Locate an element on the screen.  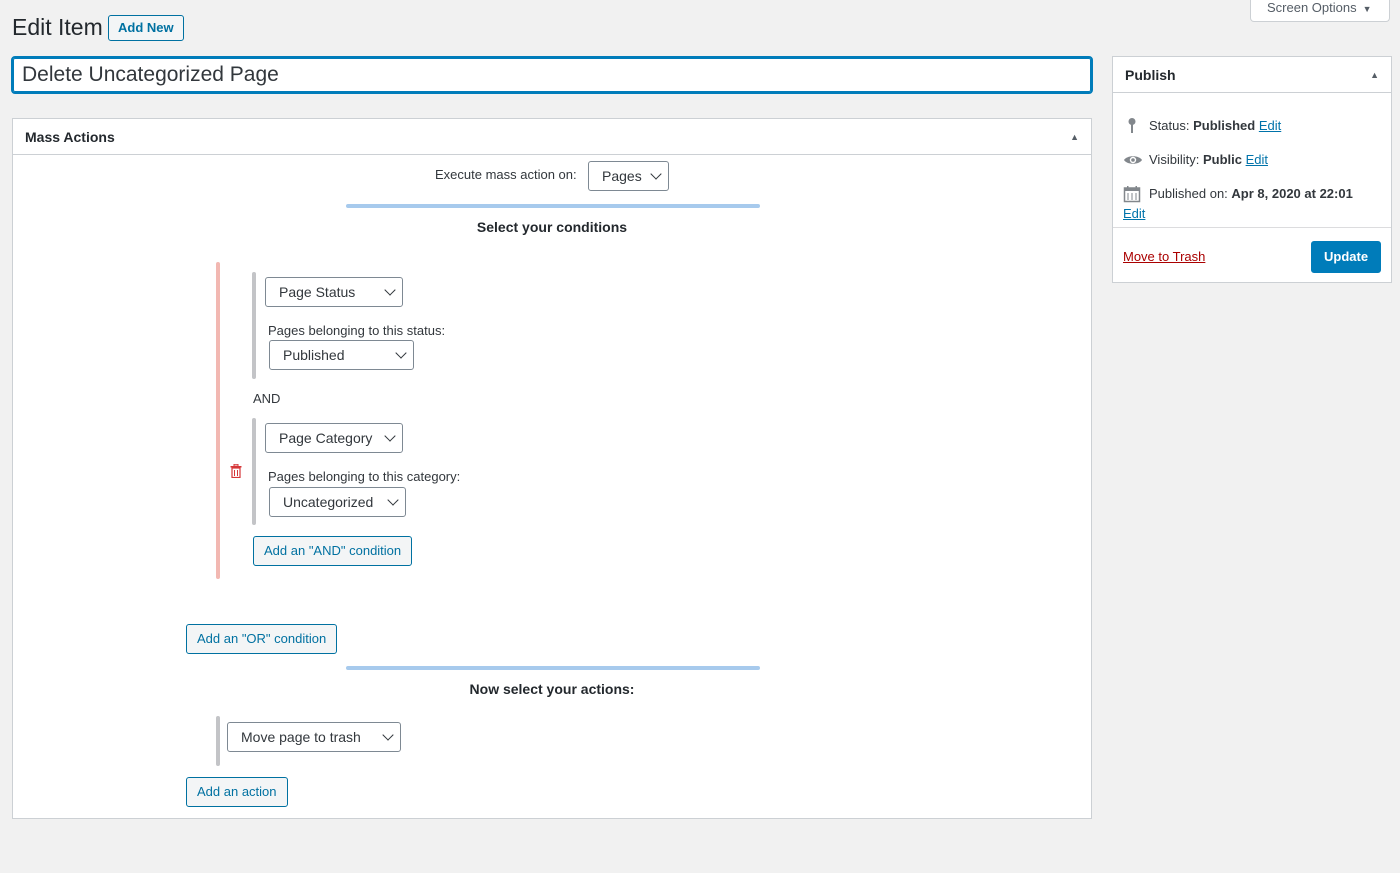
condition-value-select: Published is located at coordinates (341, 355).